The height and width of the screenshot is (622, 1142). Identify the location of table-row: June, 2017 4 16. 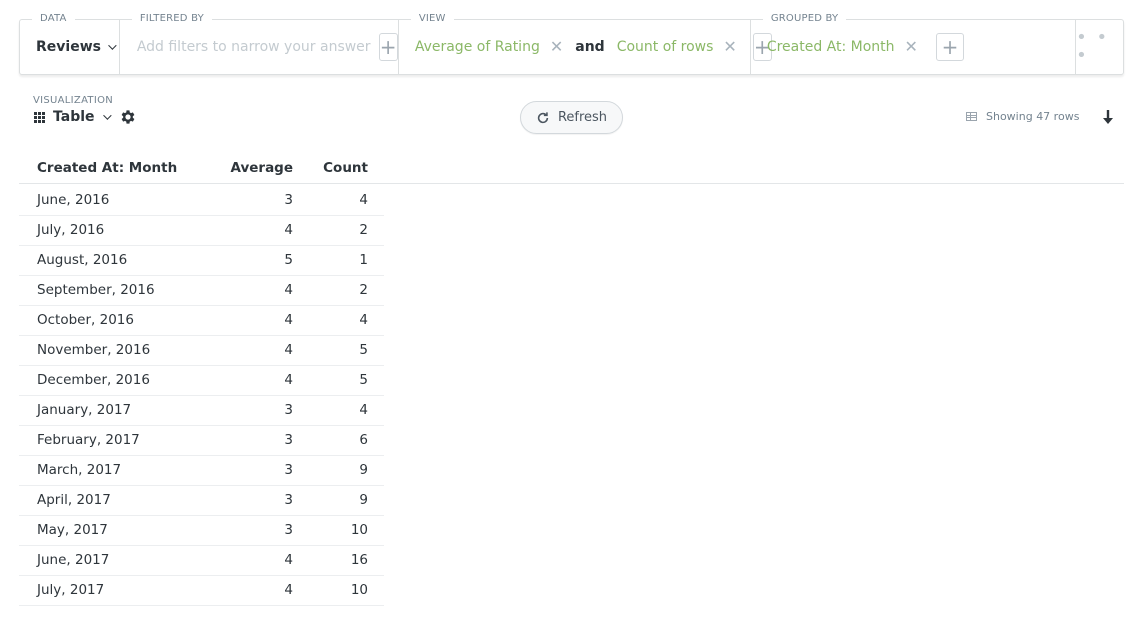
(201, 560).